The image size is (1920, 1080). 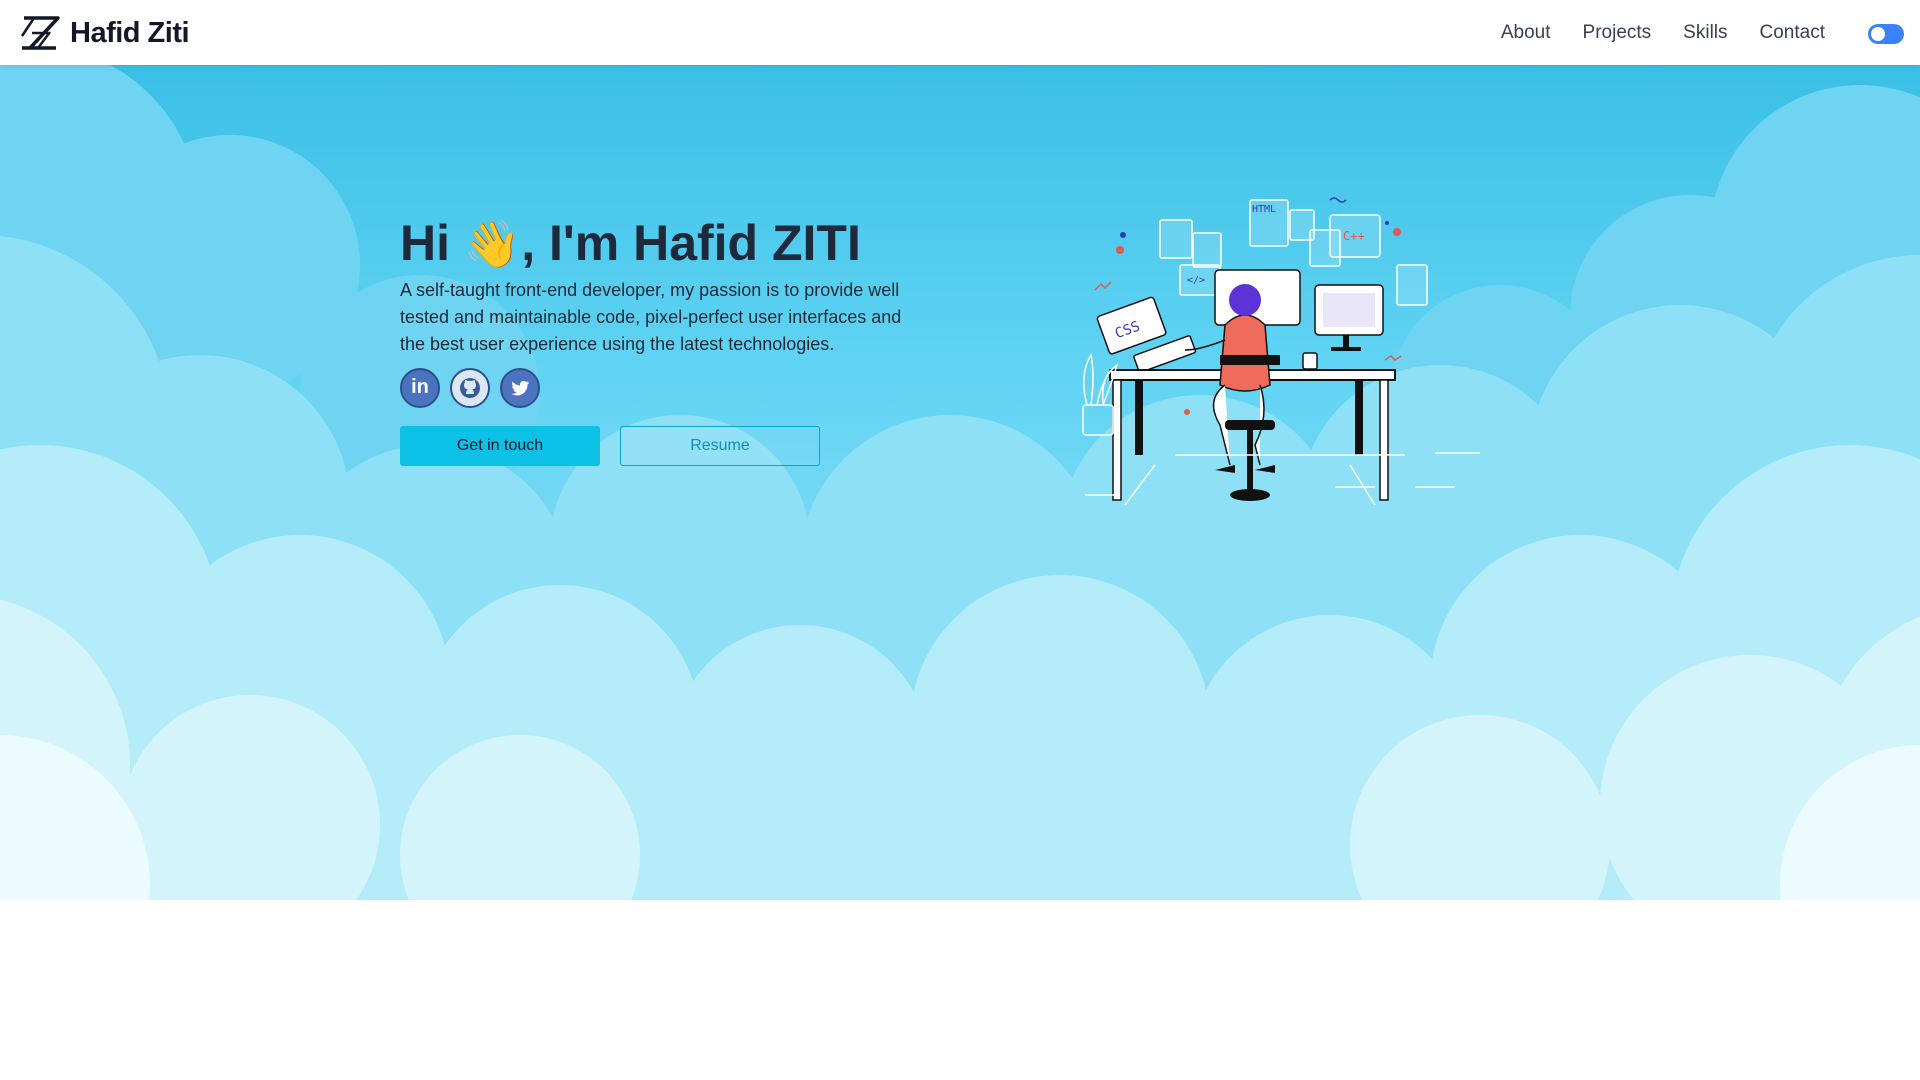 I want to click on logo-mark-icon, so click(x=40, y=33).